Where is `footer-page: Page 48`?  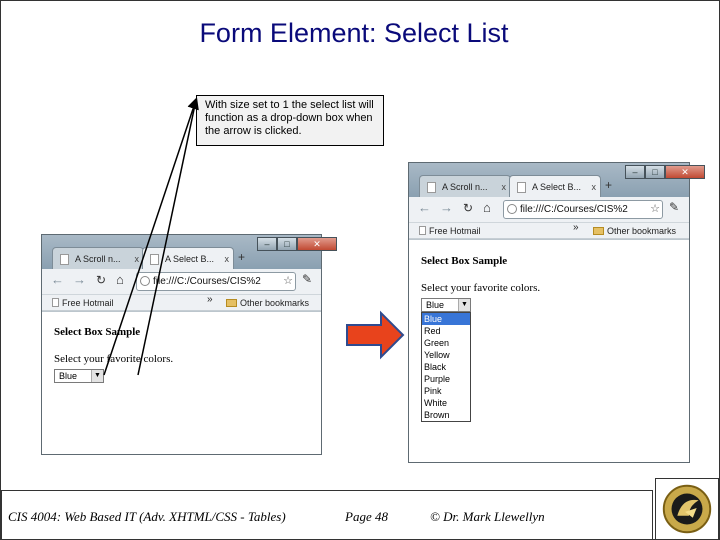
footer-page: Page 48 is located at coordinates (366, 516).